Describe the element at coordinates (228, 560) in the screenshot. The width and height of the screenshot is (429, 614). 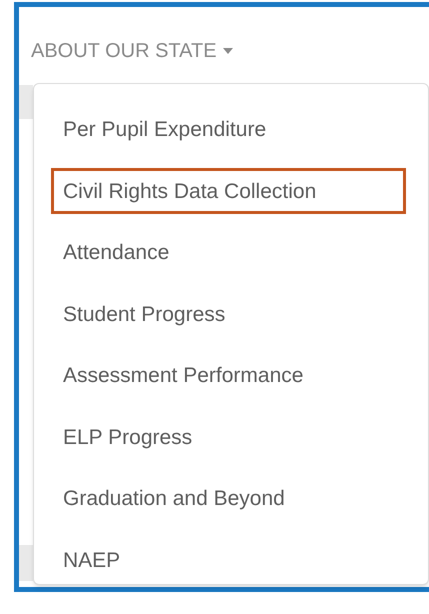
I see `menu-item: NAEP` at that location.